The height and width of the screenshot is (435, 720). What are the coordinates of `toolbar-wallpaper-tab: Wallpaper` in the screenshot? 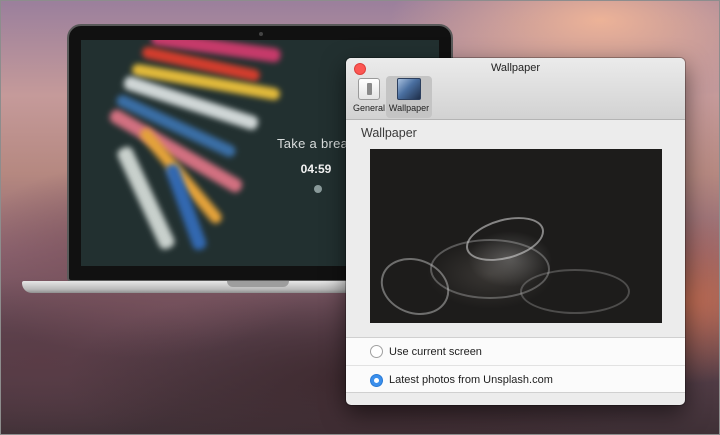 It's located at (409, 97).